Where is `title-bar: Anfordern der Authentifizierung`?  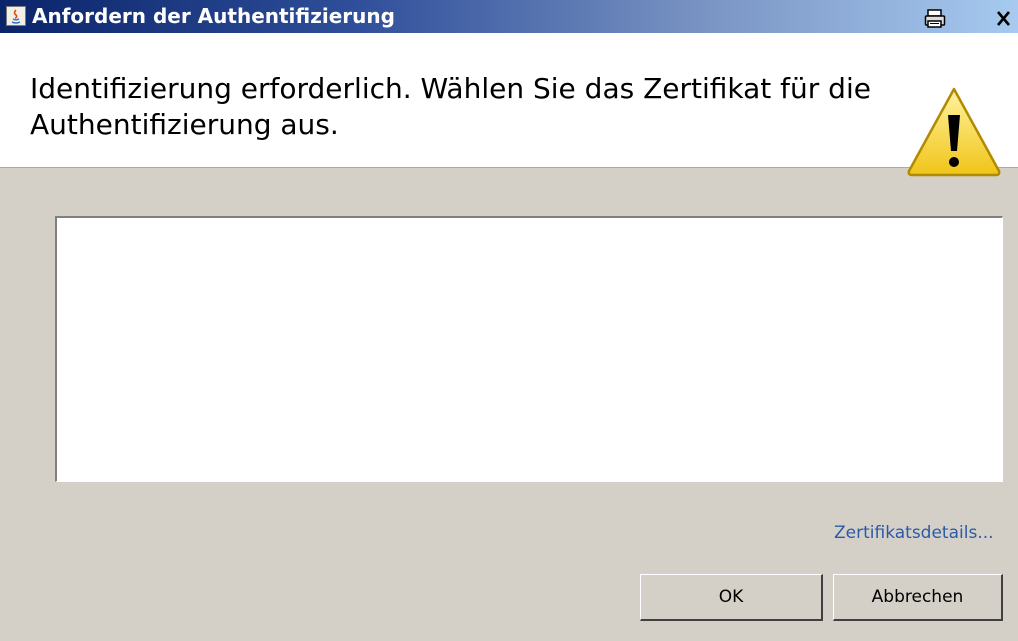 title-bar: Anfordern der Authentifizierung is located at coordinates (509, 16).